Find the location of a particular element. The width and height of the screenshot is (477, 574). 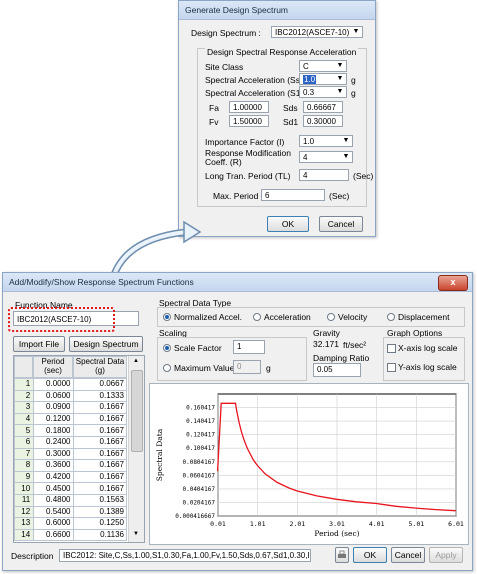

print-button is located at coordinates (342, 555).